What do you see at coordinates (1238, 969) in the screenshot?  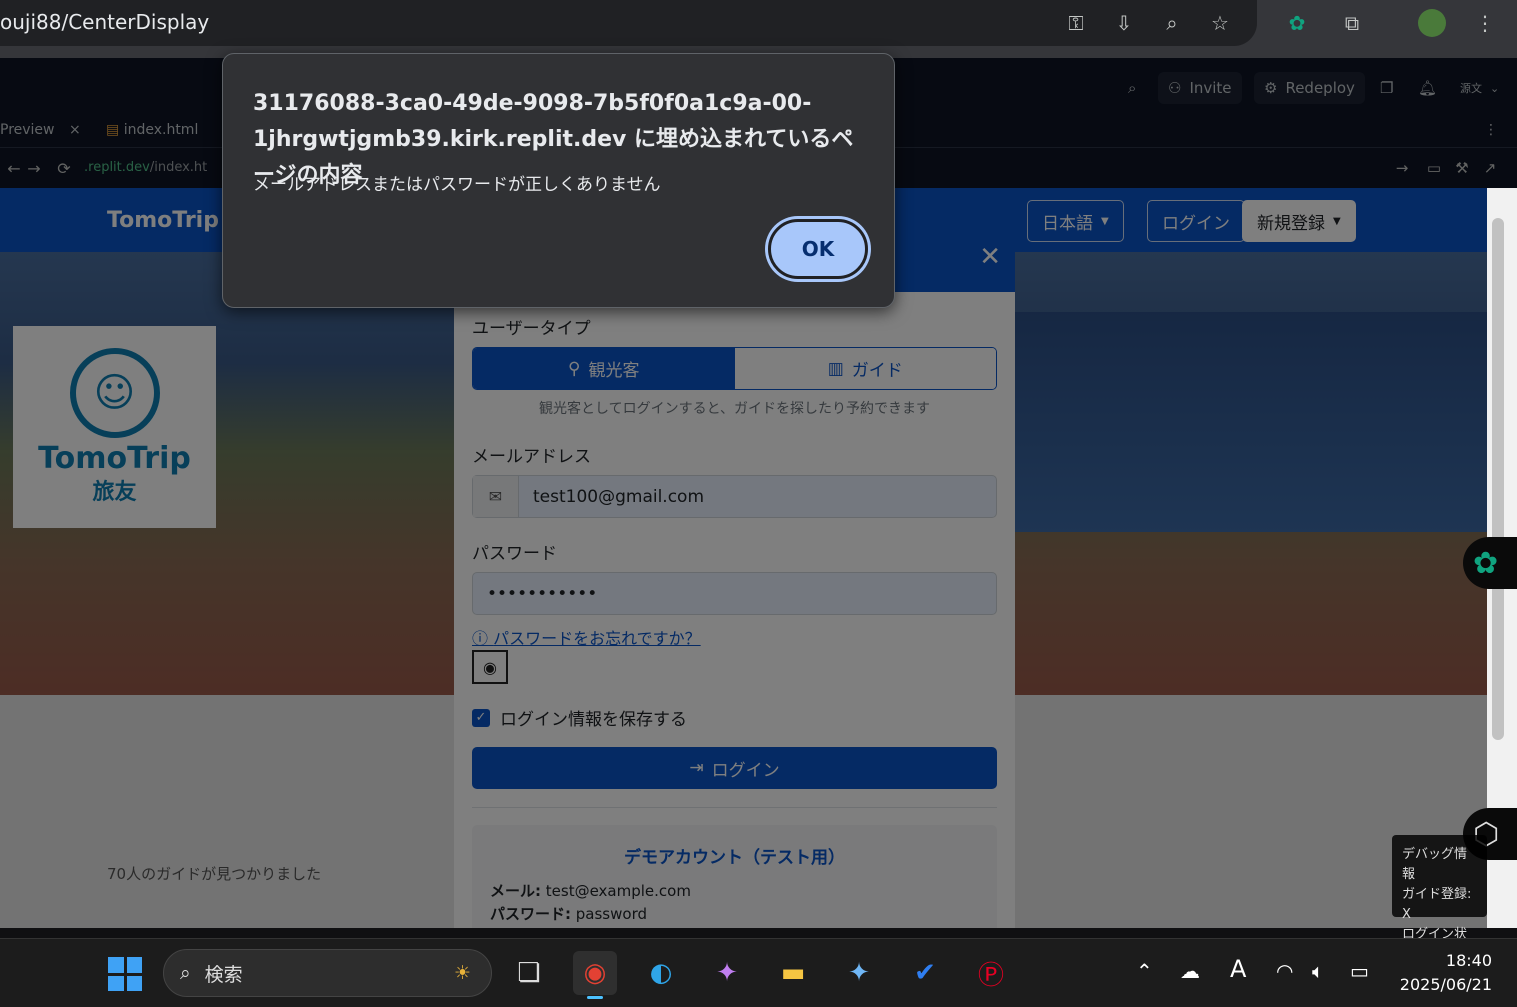 I see `ime-indicator: A` at bounding box center [1238, 969].